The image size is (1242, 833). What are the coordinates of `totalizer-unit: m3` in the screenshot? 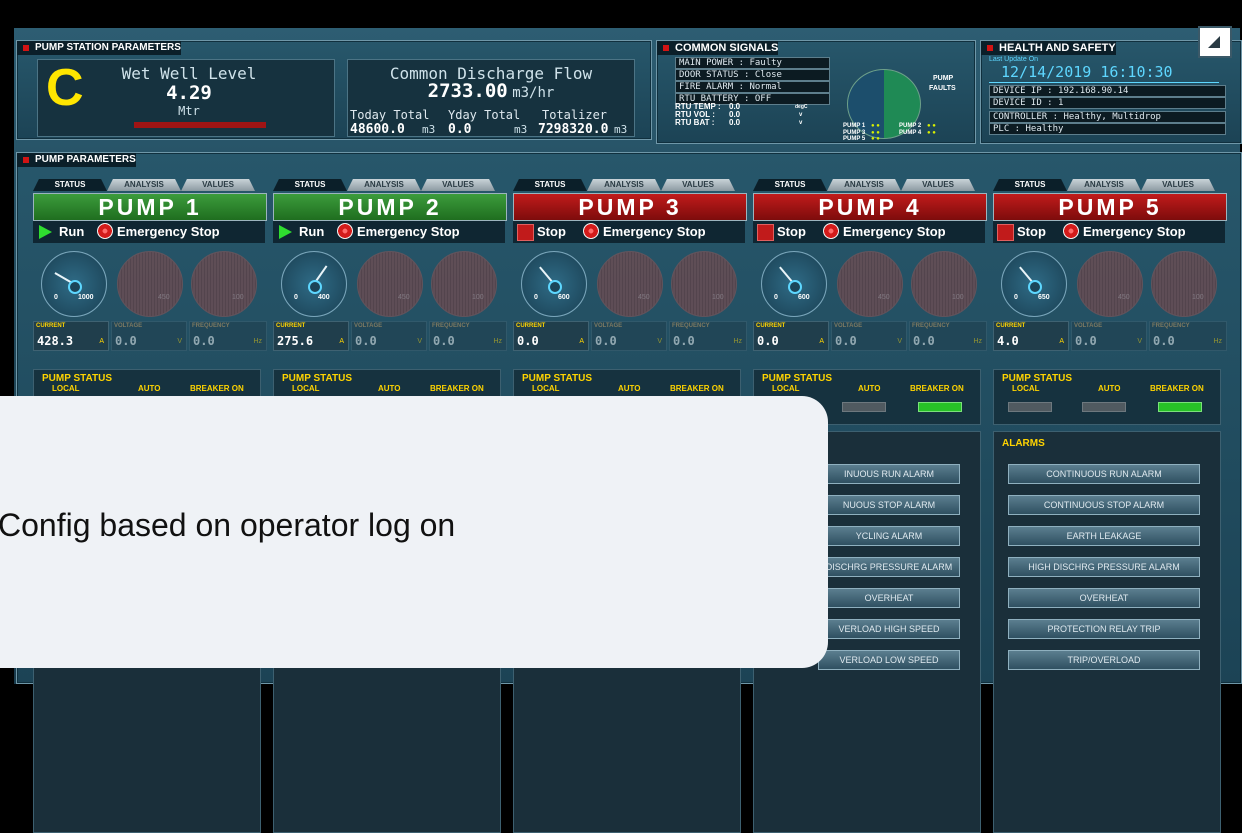 It's located at (621, 129).